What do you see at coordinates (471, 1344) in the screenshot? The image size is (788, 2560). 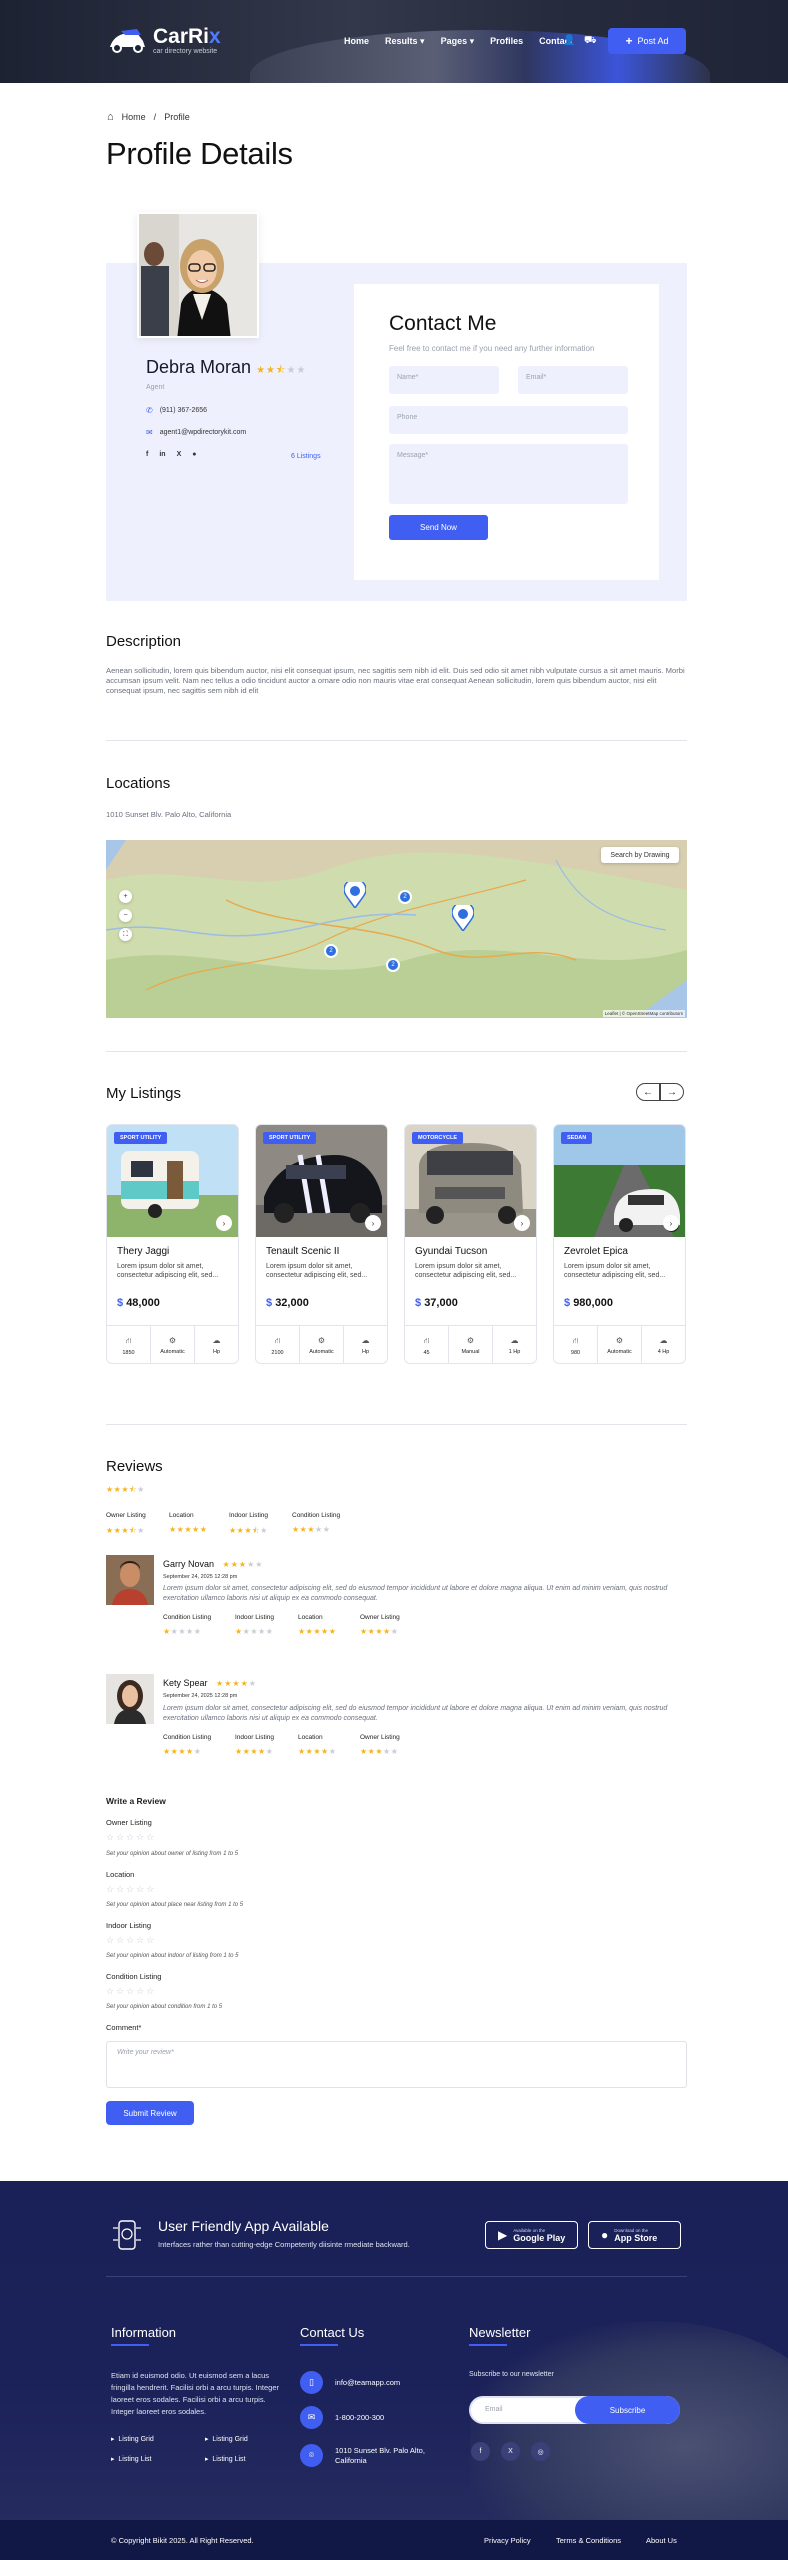 I see `spec-transmission: ⚙ Manual` at bounding box center [471, 1344].